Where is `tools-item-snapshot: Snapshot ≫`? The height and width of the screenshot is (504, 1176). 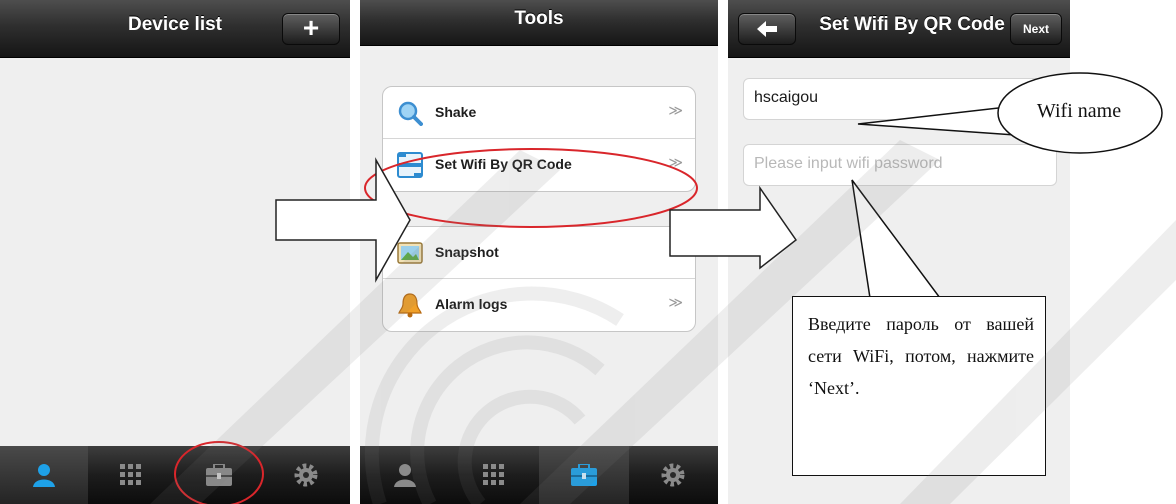 tools-item-snapshot: Snapshot ≫ is located at coordinates (539, 253).